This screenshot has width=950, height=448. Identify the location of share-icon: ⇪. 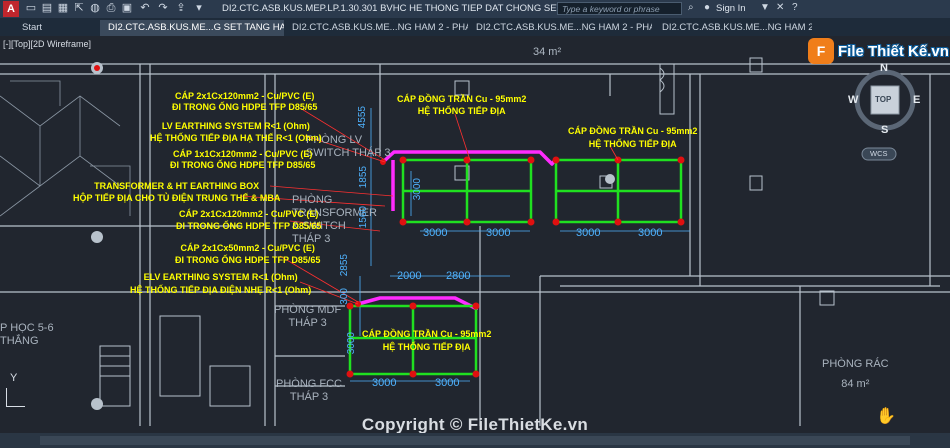
(181, 8).